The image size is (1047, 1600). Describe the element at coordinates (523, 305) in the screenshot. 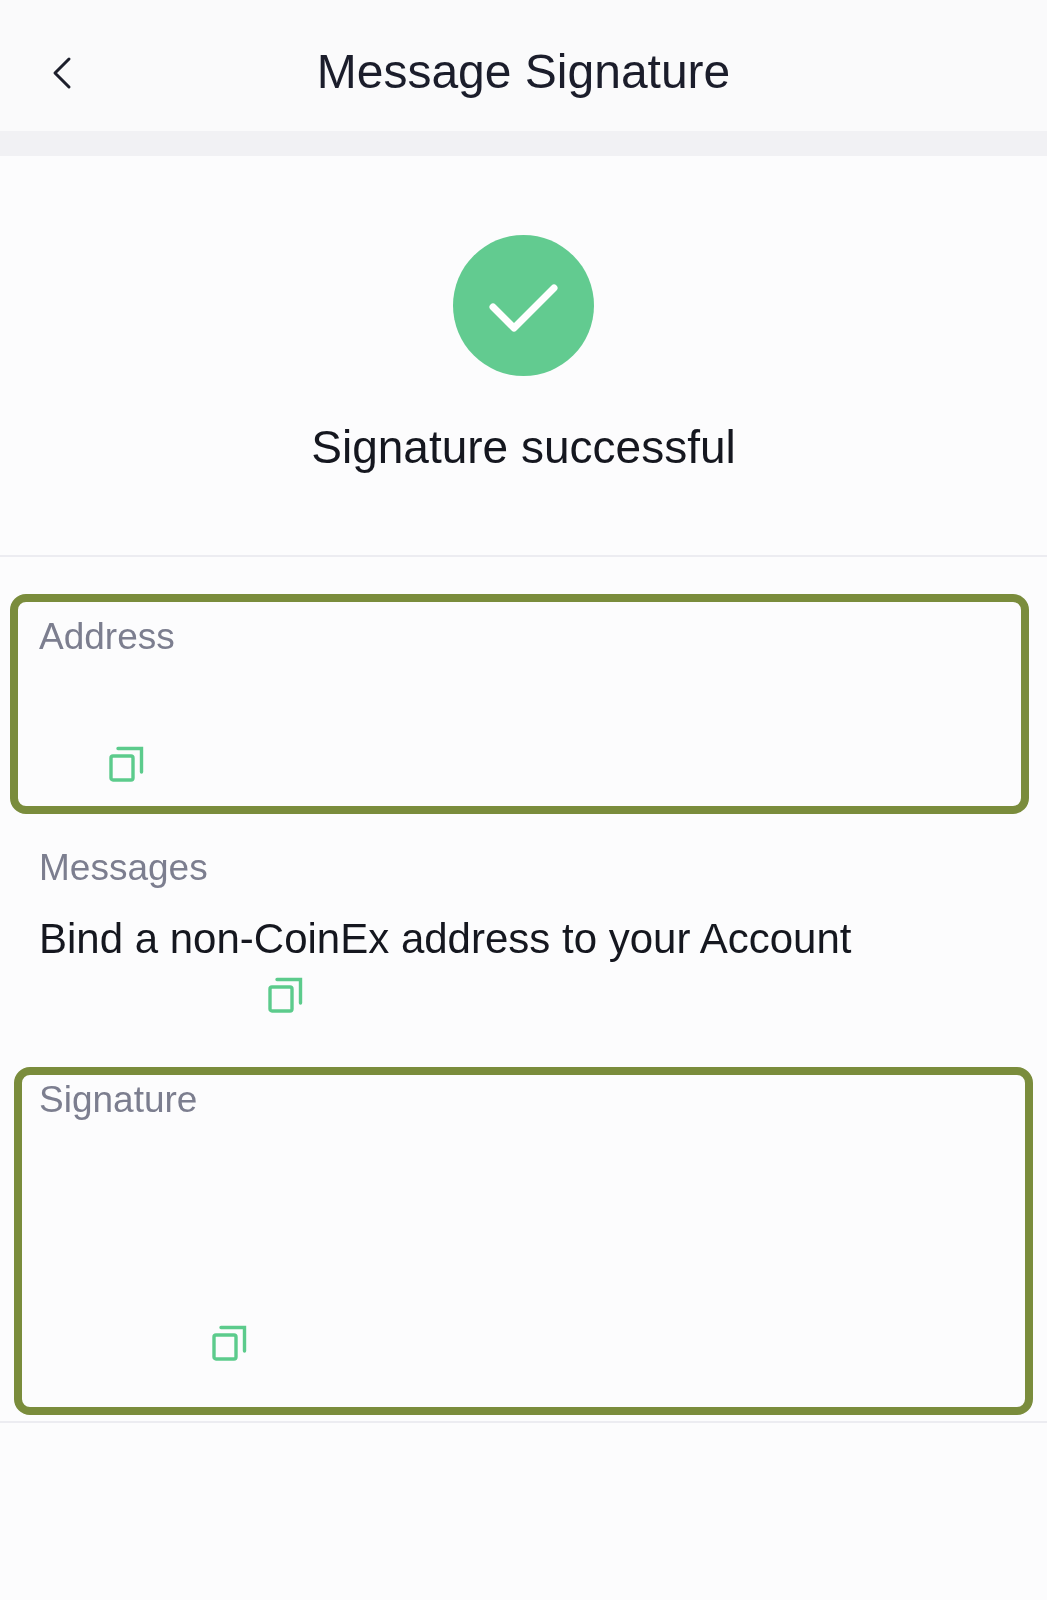

I see `check-circle-icon` at that location.